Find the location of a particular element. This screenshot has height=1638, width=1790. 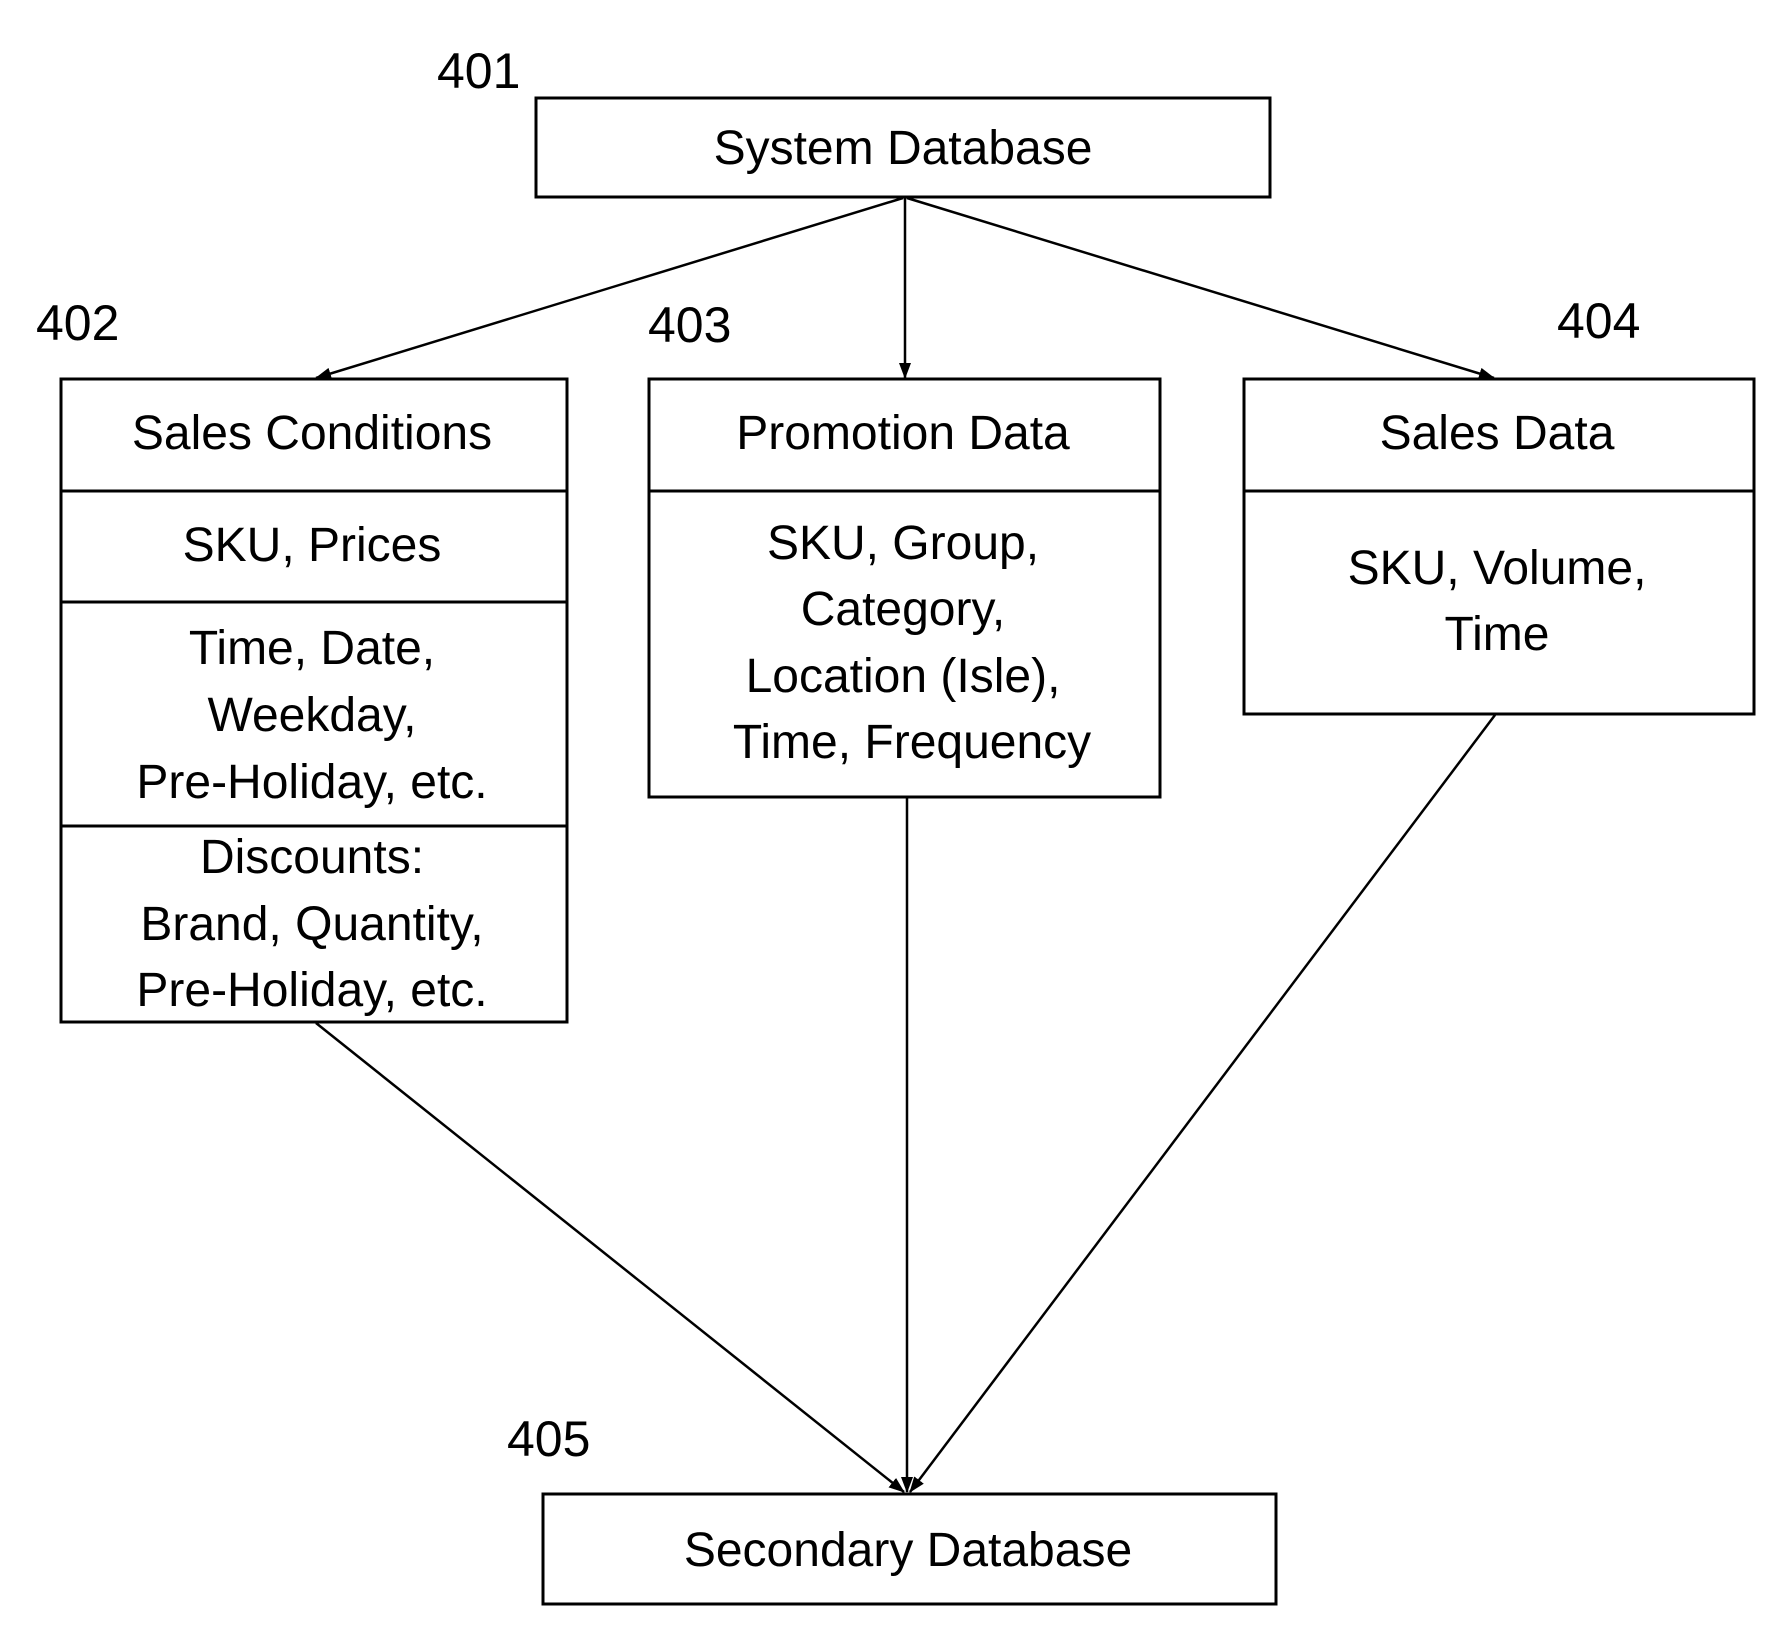

node-sales-data: 404 Sales Data SKU, Volume, Time is located at coordinates (1499, 504).